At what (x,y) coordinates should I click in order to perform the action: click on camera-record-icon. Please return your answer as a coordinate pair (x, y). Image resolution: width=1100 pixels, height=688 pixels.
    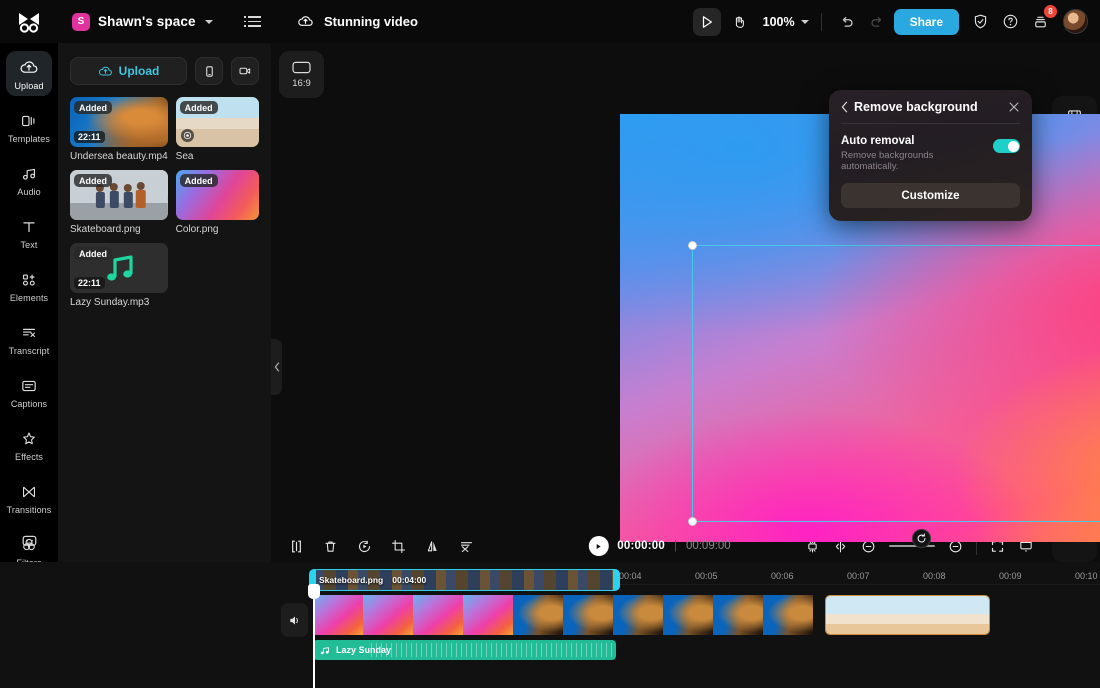
    Looking at the image, I should click on (245, 71).